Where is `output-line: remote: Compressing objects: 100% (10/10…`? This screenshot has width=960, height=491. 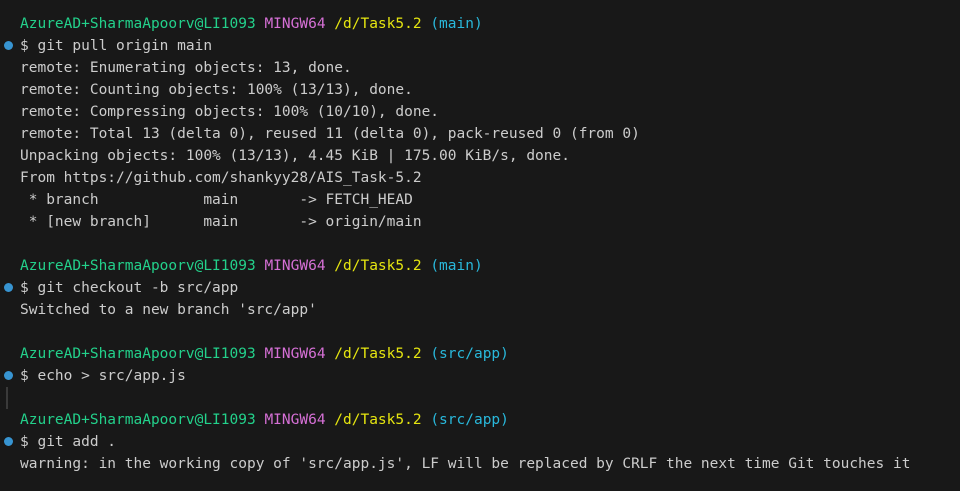 output-line: remote: Compressing objects: 100% (10/10… is located at coordinates (230, 112).